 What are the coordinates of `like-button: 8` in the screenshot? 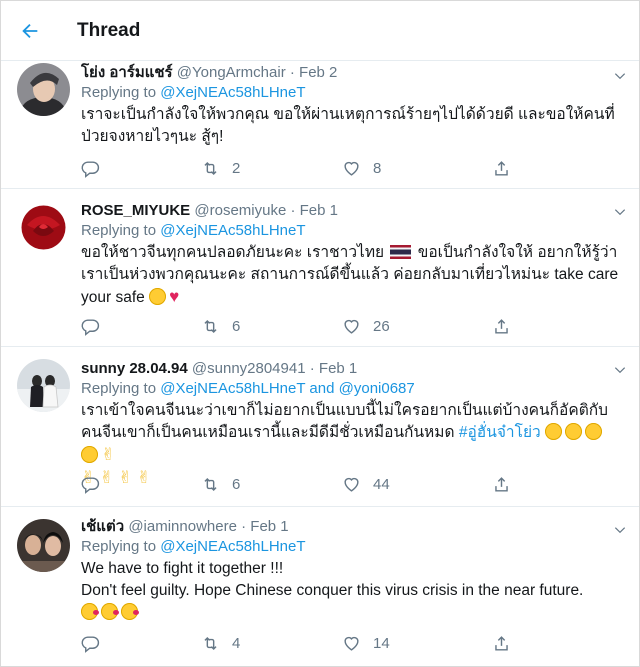 It's located at (417, 168).